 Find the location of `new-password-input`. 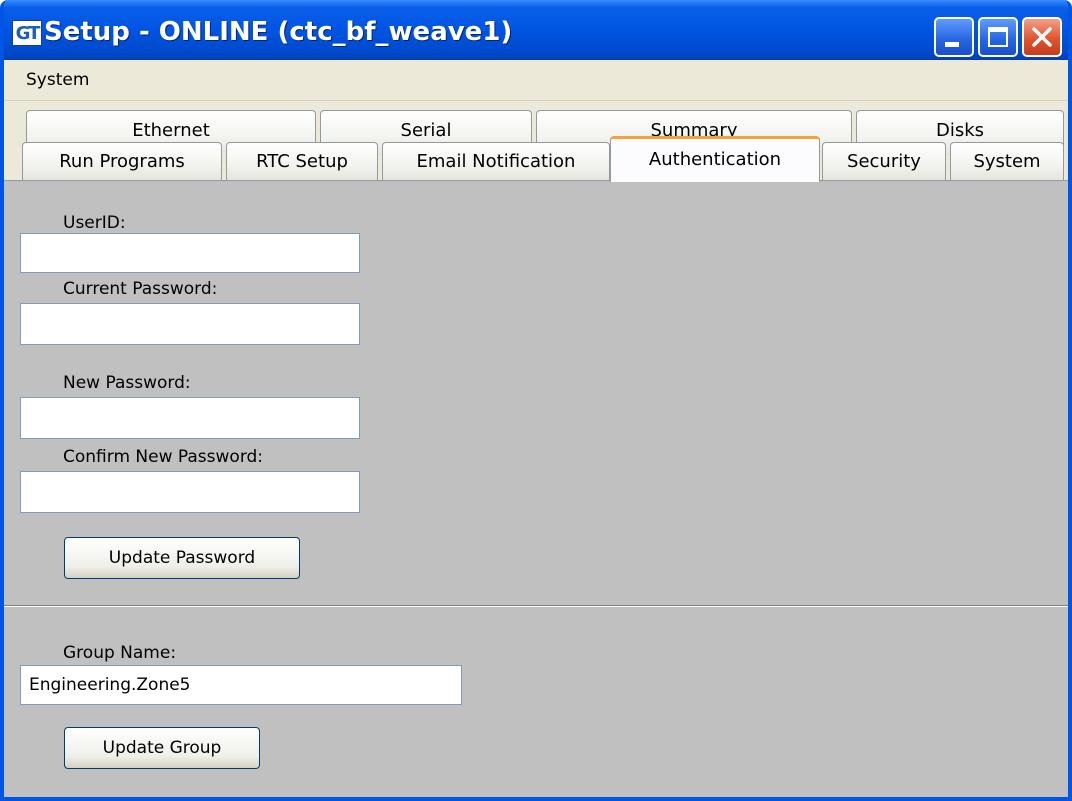

new-password-input is located at coordinates (190, 418).